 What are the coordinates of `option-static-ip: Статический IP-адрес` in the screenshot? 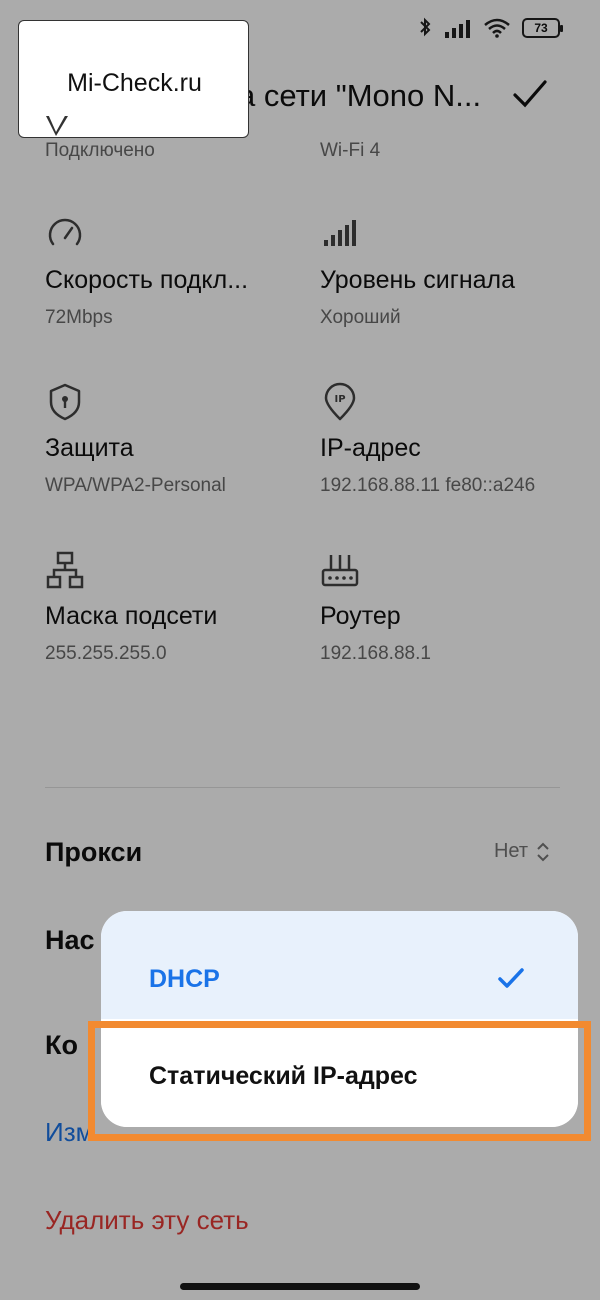 It's located at (339, 1073).